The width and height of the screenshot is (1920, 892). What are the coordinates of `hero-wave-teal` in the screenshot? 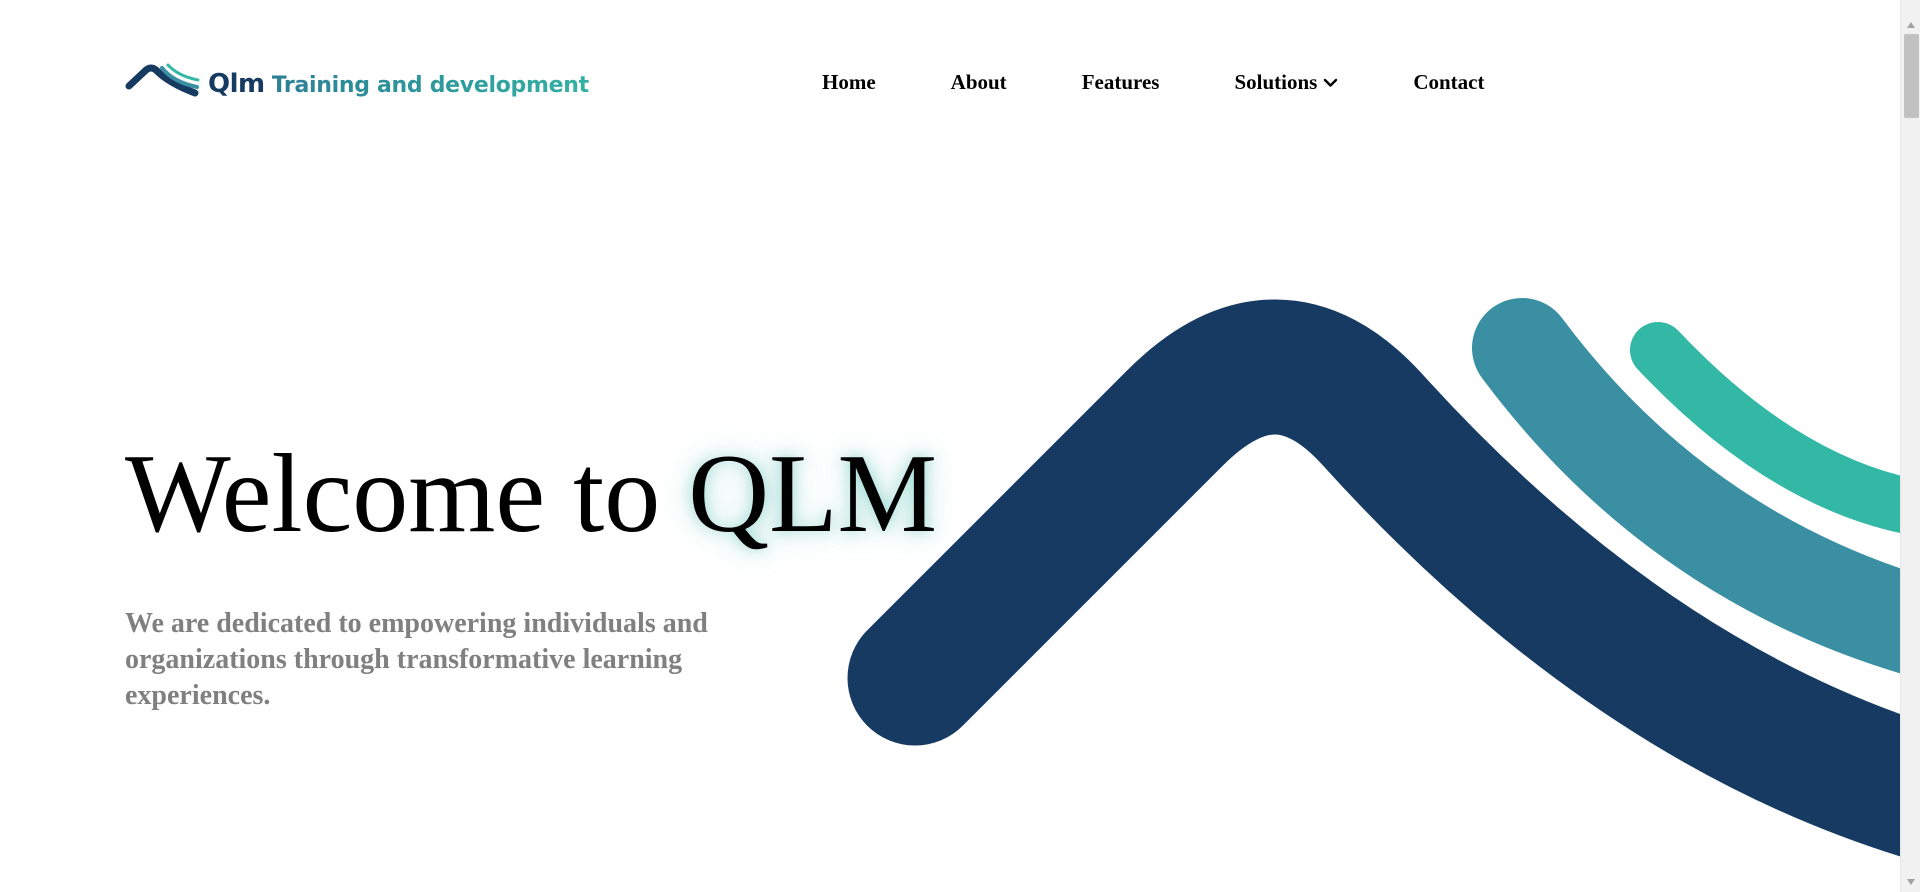 It's located at (1686, 486).